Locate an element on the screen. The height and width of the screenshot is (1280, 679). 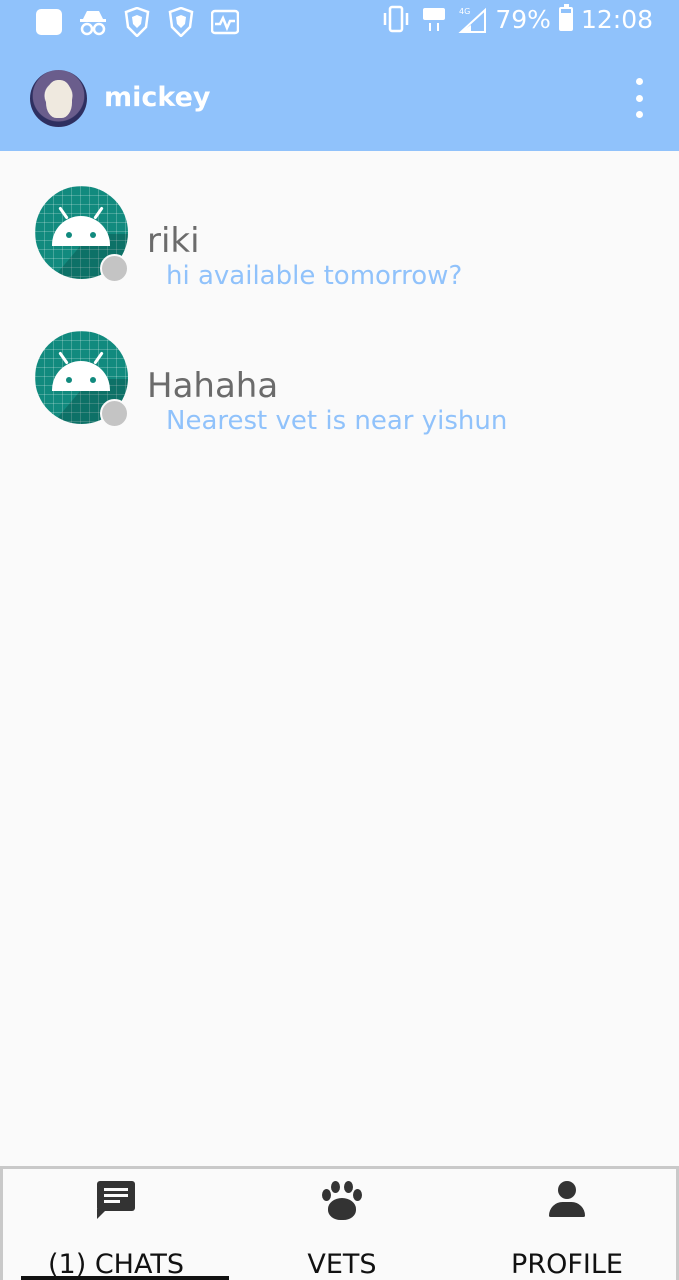
chat-list-item: riki hi available tomorrow? is located at coordinates (339, 223).